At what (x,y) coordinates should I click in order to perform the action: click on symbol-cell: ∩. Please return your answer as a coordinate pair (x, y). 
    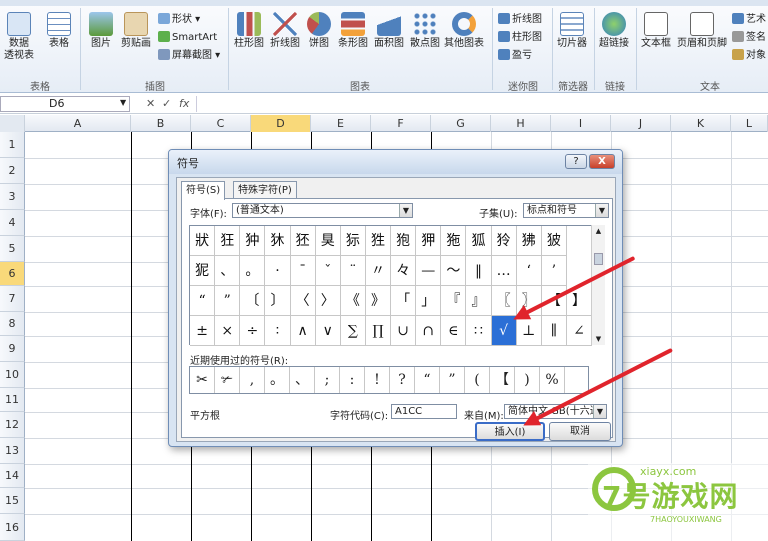
    Looking at the image, I should click on (429, 331).